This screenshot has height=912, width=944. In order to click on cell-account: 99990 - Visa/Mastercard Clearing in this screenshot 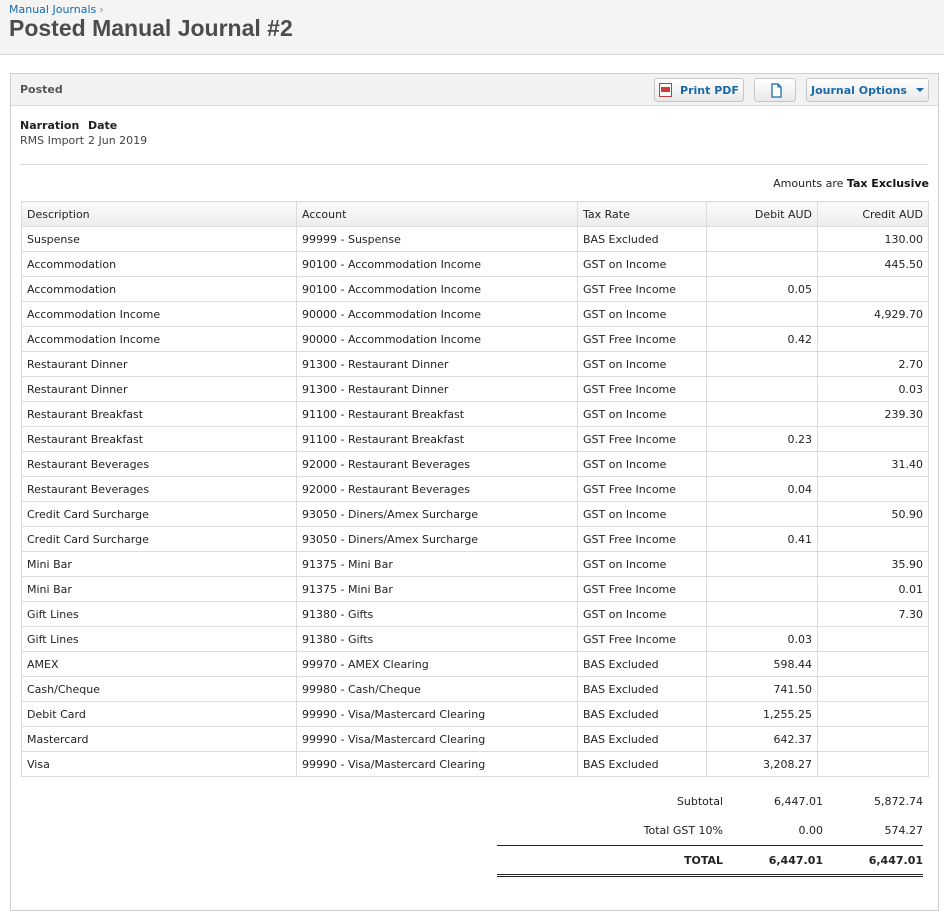, I will do `click(437, 714)`.